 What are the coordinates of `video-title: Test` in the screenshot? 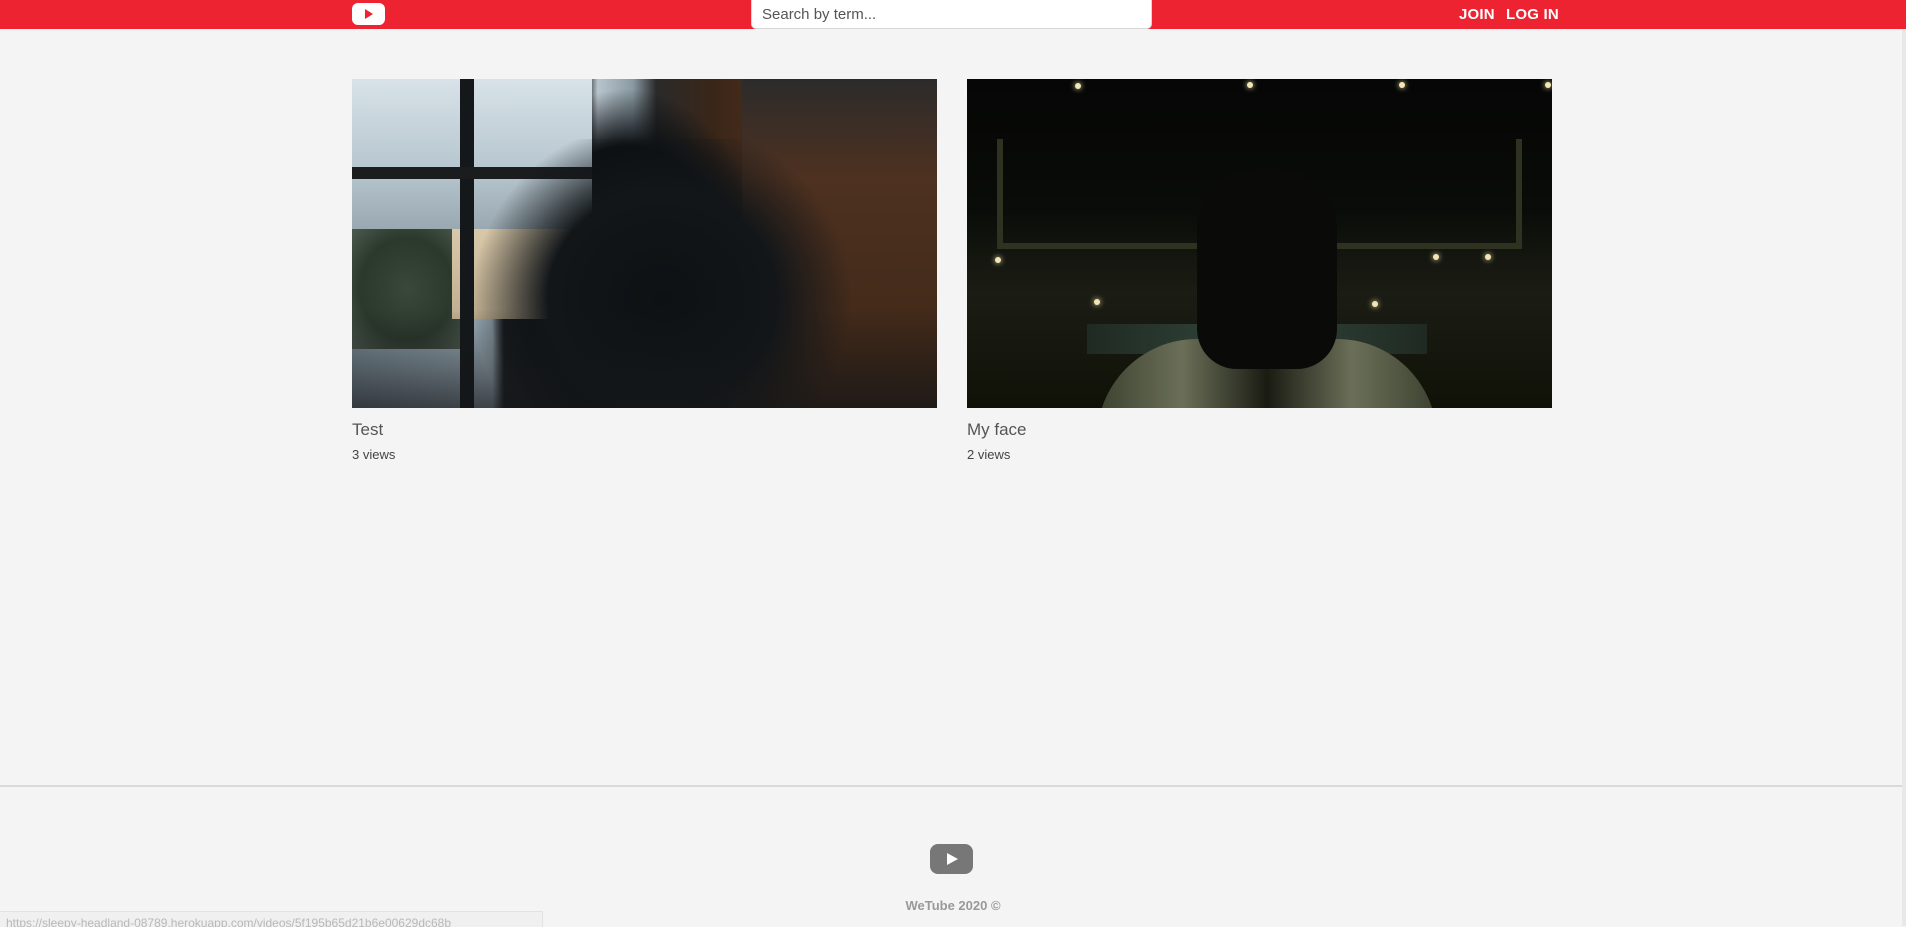 It's located at (644, 430).